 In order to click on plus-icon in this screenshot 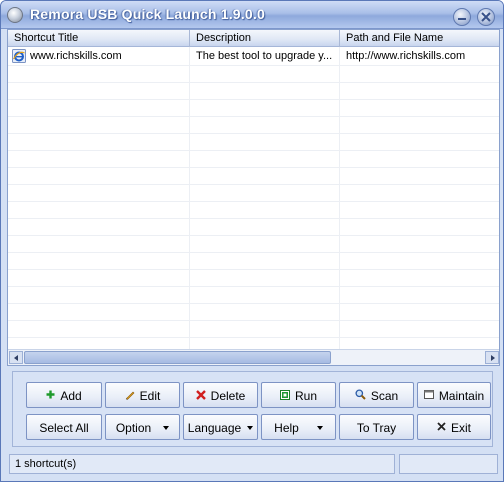, I will do `click(50, 394)`.